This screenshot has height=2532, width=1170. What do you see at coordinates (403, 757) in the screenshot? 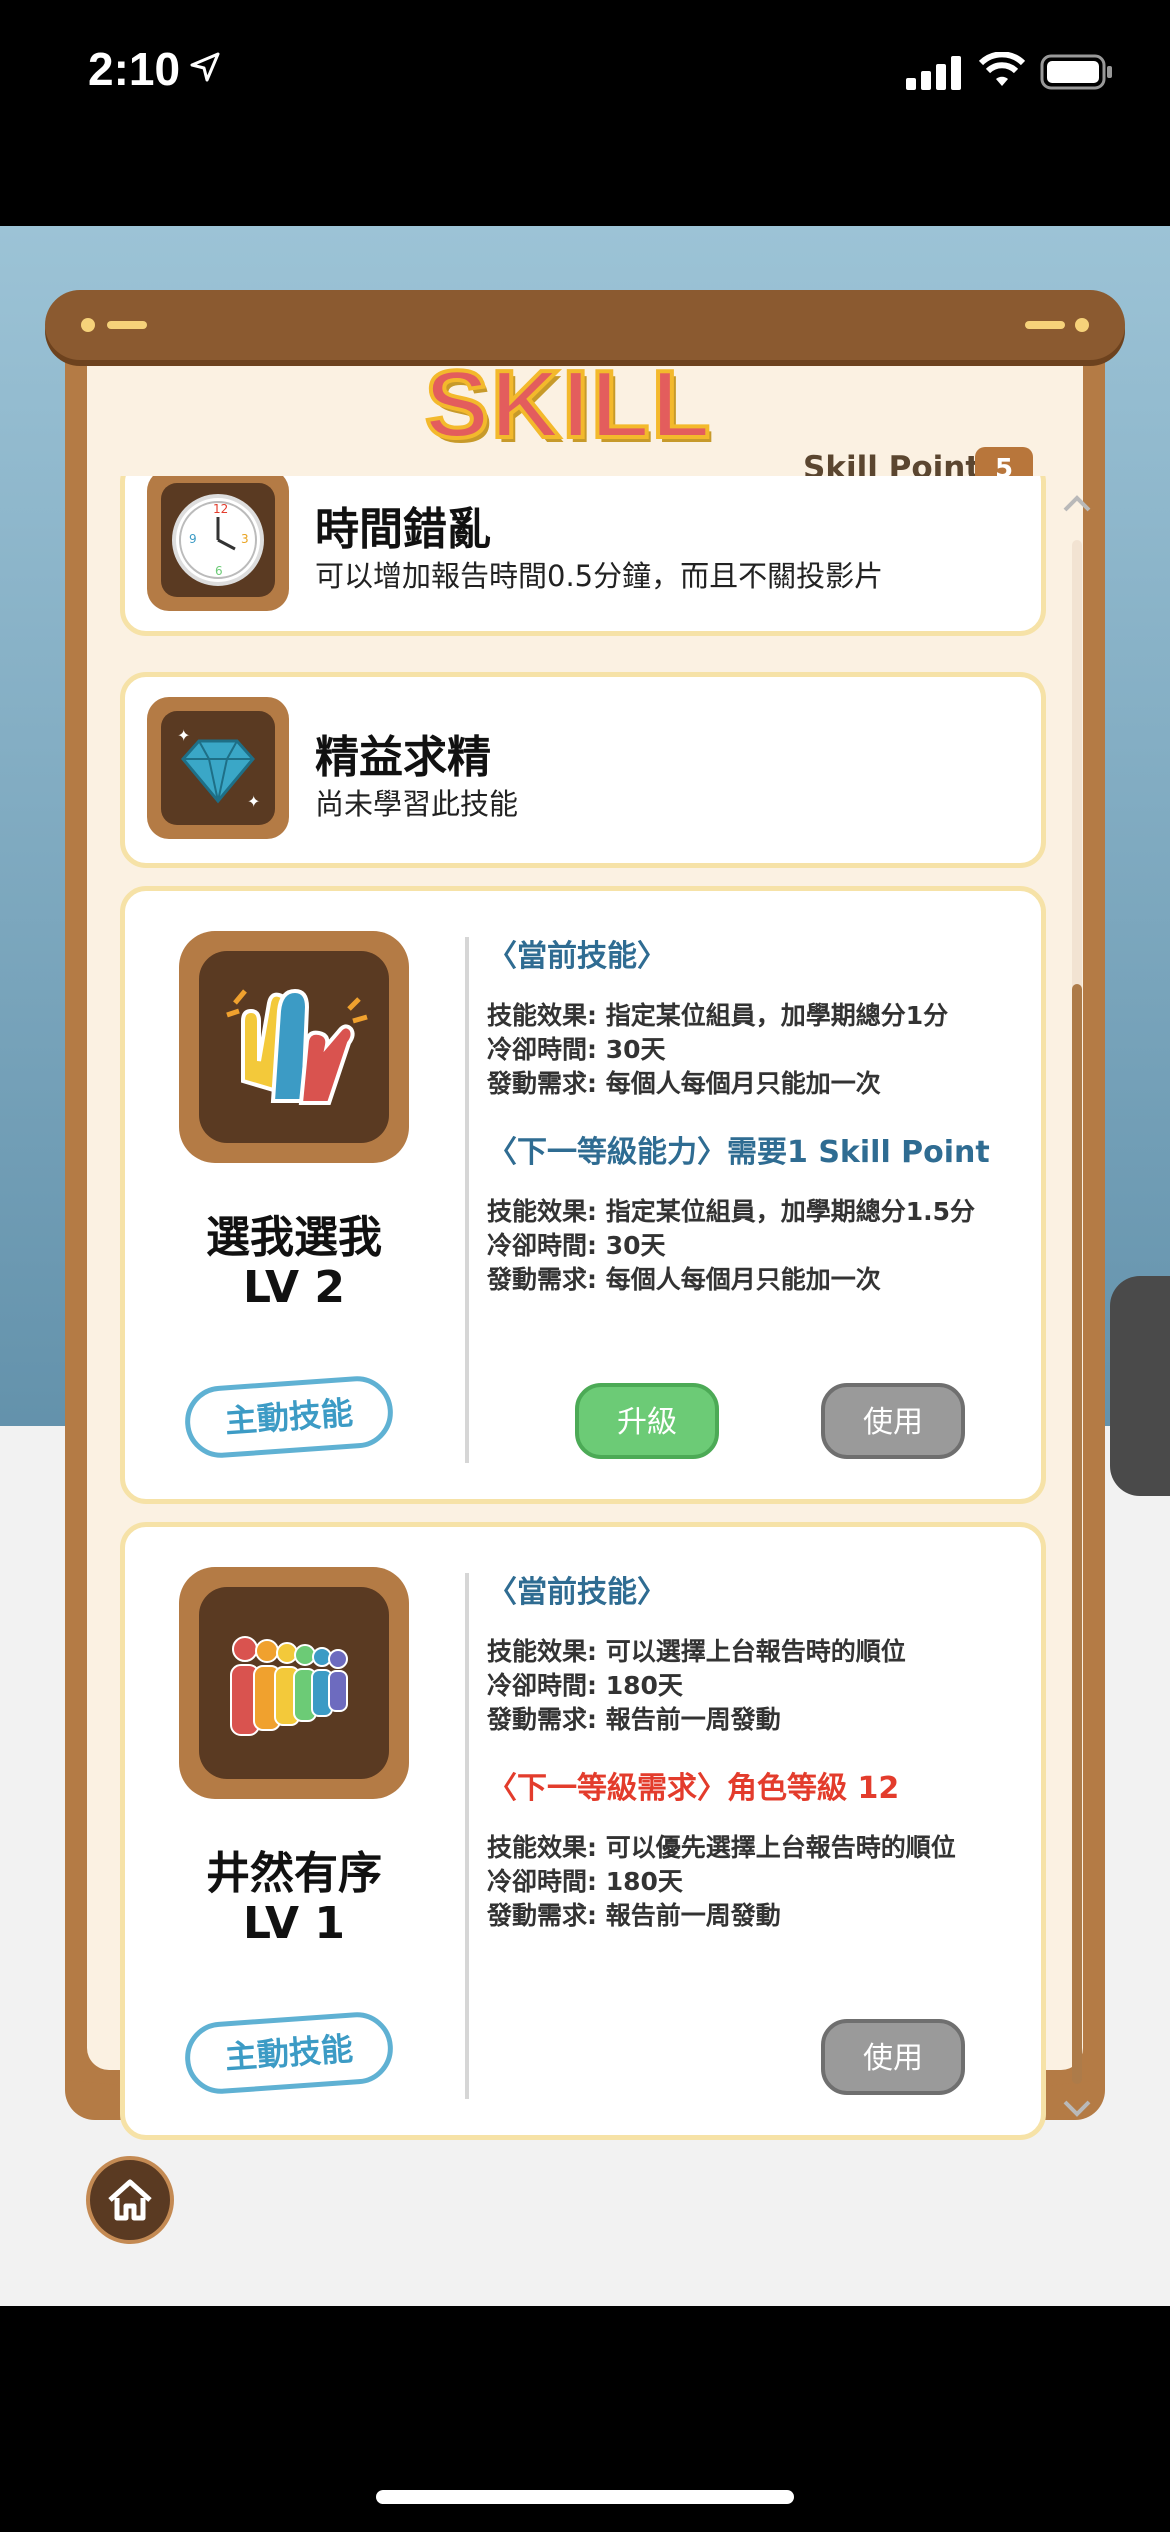
I see `skill-name: 精益求精` at bounding box center [403, 757].